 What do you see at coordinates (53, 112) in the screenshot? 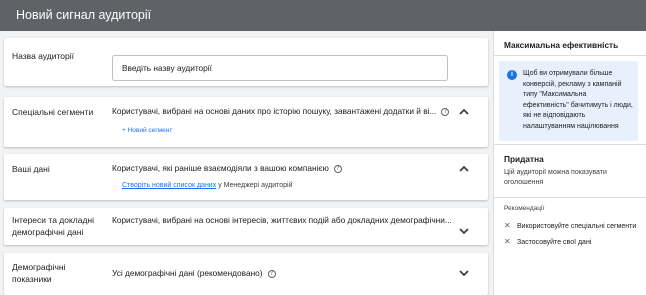
I see `custom-segments-label: Спеціальні сегменти` at bounding box center [53, 112].